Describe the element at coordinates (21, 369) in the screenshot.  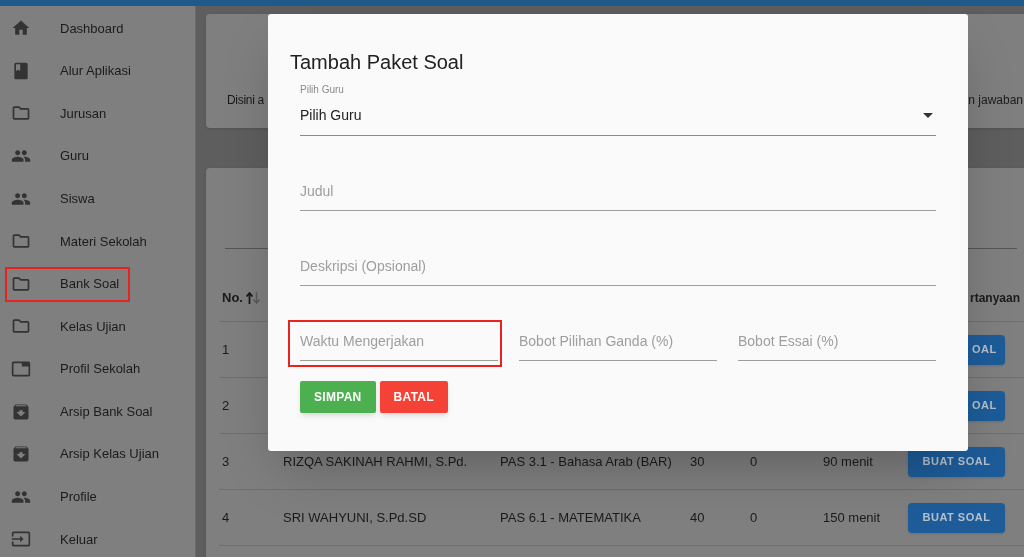
I see `window-icon` at that location.